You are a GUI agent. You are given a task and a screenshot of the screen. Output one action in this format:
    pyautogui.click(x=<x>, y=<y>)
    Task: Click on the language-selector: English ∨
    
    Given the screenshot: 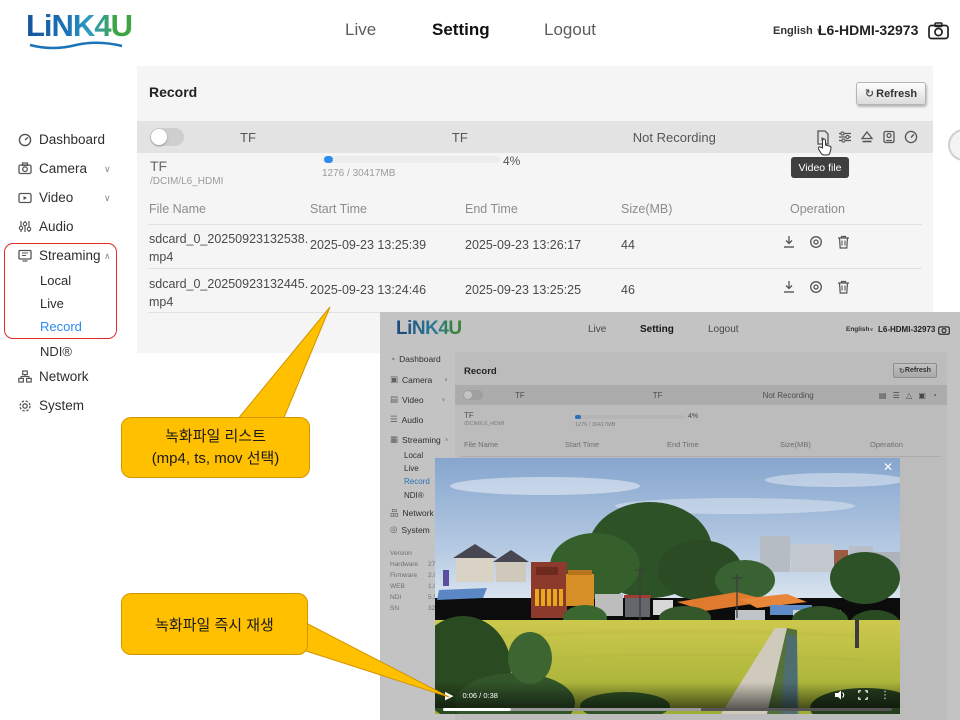 What is the action you would take?
    pyautogui.click(x=798, y=31)
    